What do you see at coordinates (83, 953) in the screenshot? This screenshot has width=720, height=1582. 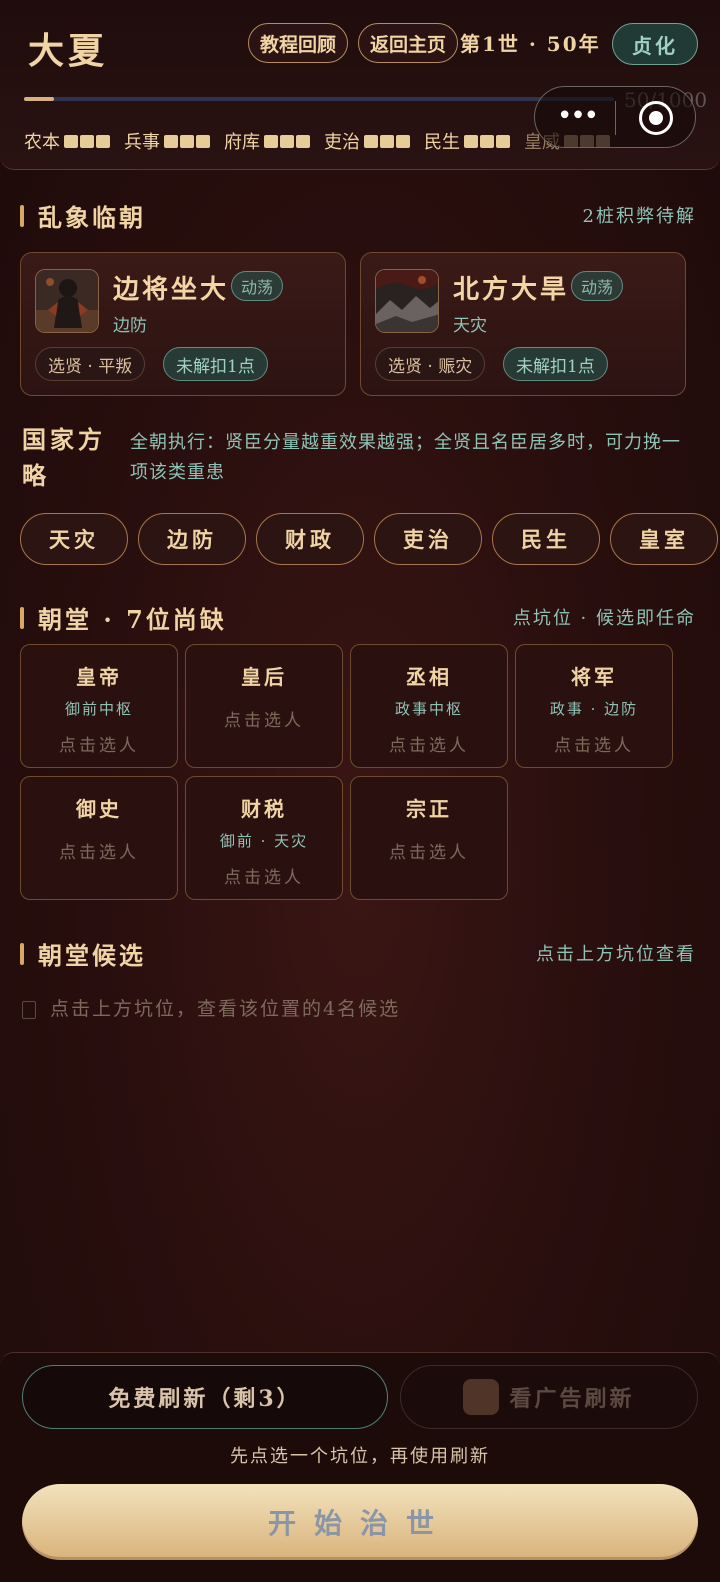 I see `candidates-section-title: 朝堂候选` at bounding box center [83, 953].